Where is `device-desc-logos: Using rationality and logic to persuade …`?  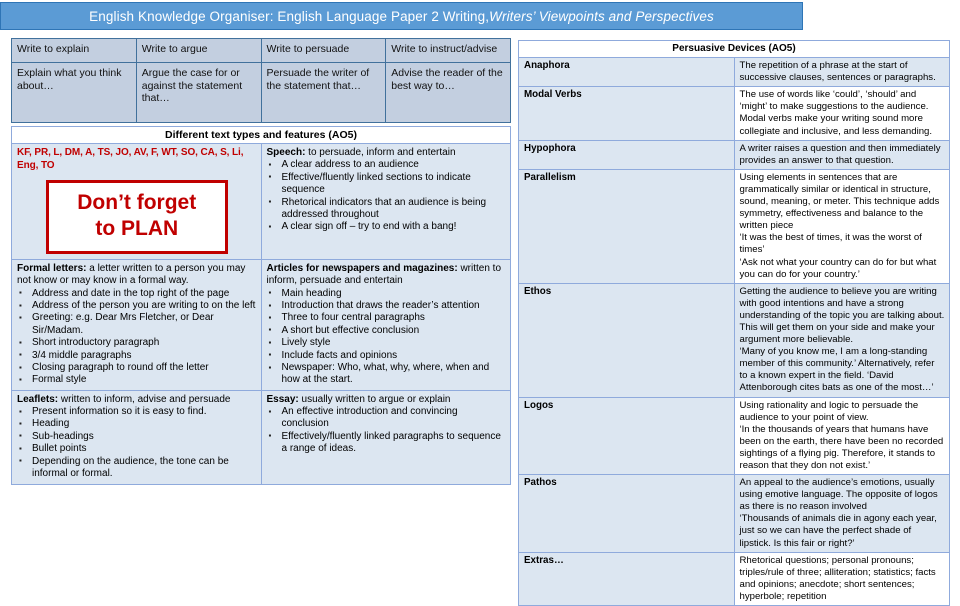
device-desc-logos: Using rationality and logic to persuade … is located at coordinates (841, 436).